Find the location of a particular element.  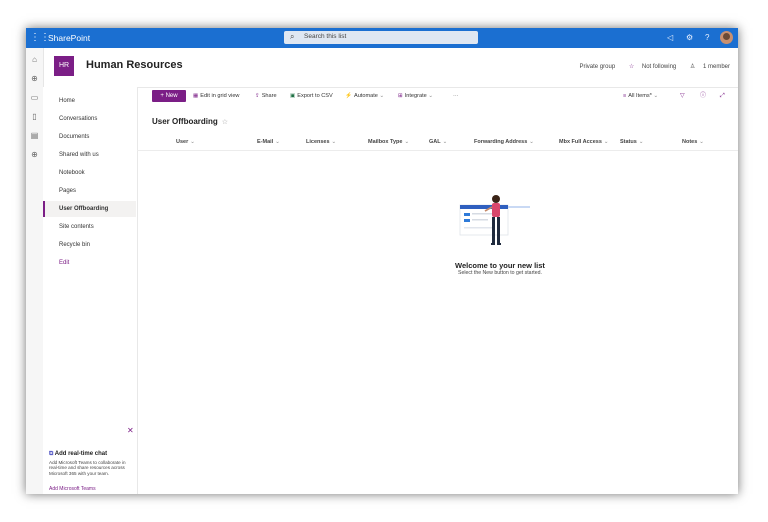

column-header-licenses: Licenses ⌄ is located at coordinates (321, 142).